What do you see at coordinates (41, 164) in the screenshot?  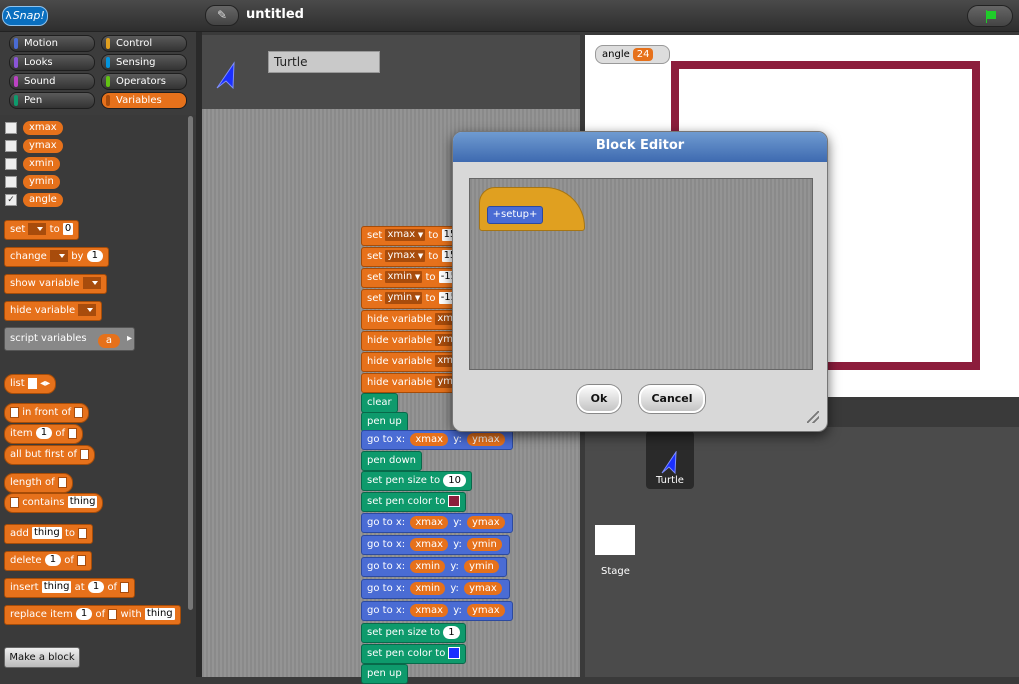 I see `var-reporter-xmin: xmin` at bounding box center [41, 164].